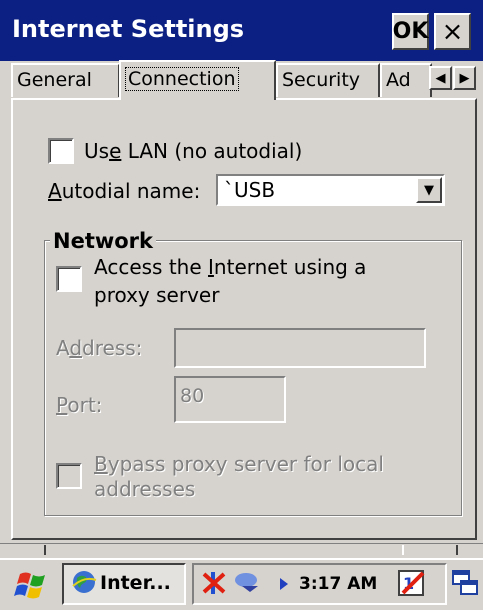 The height and width of the screenshot is (610, 483). What do you see at coordinates (284, 583) in the screenshot?
I see `tray-expand-icon` at bounding box center [284, 583].